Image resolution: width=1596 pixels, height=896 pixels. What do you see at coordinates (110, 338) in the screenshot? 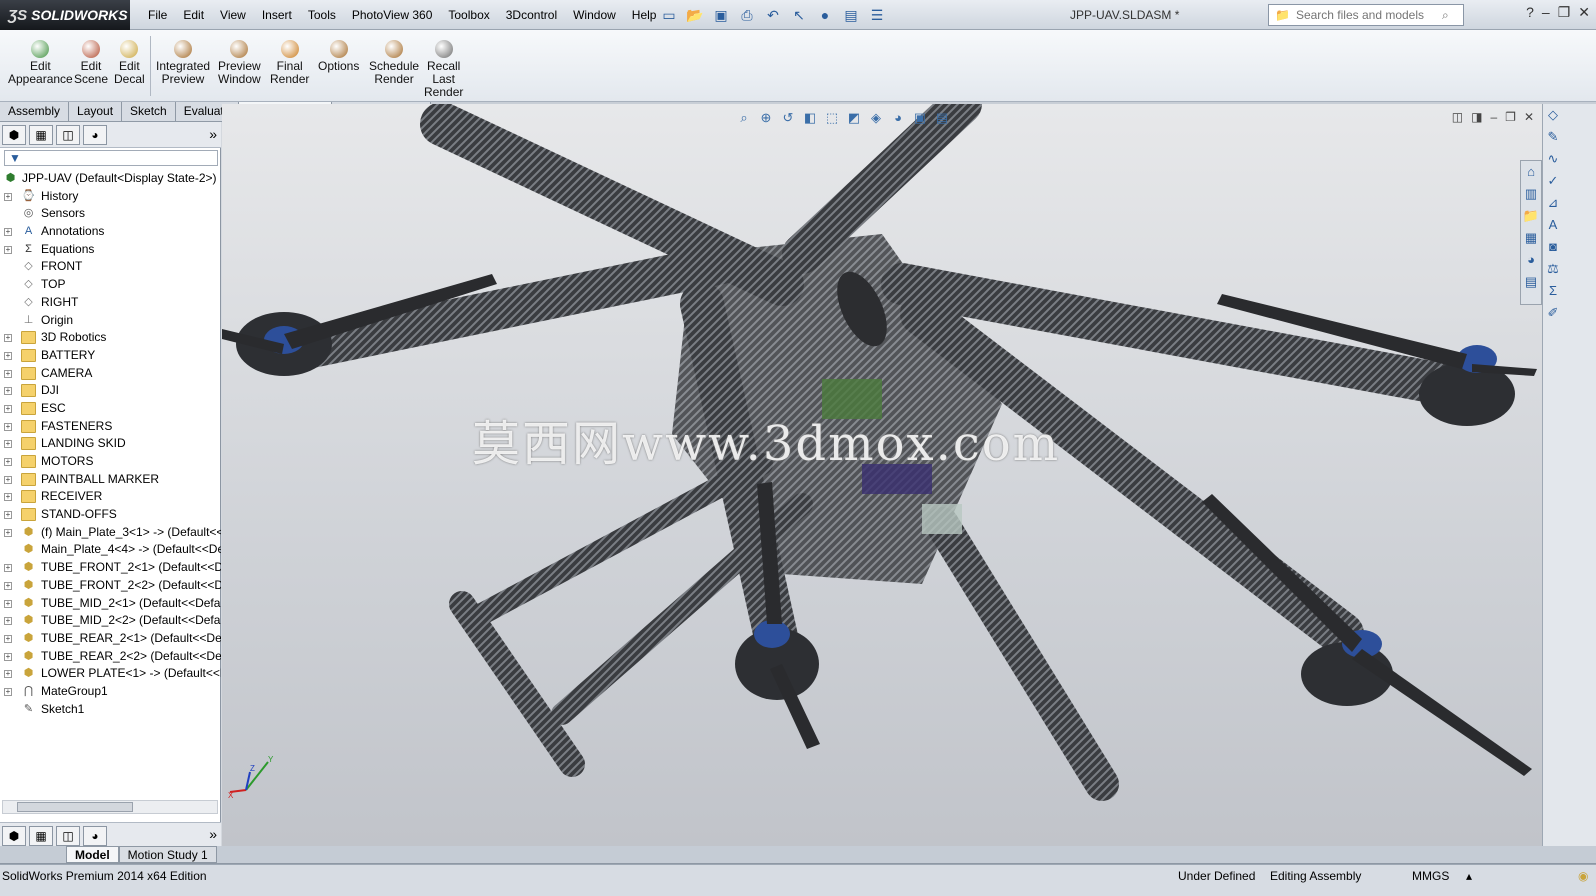
I see `tree-item: +3D Robotics` at bounding box center [110, 338].